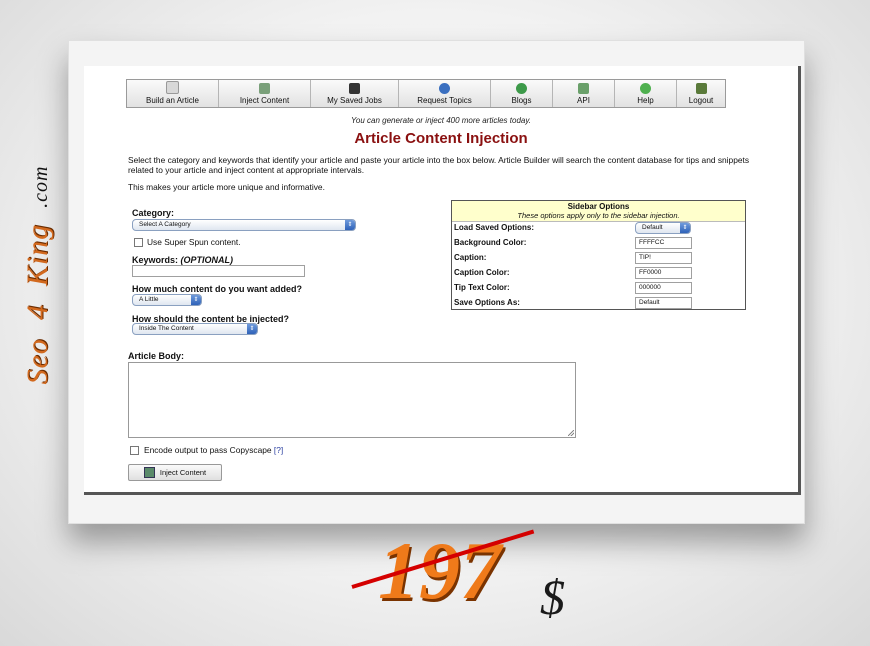 Image resolution: width=870 pixels, height=646 pixels. Describe the element at coordinates (156, 356) in the screenshot. I see `article-body-label: Article Body:` at that location.